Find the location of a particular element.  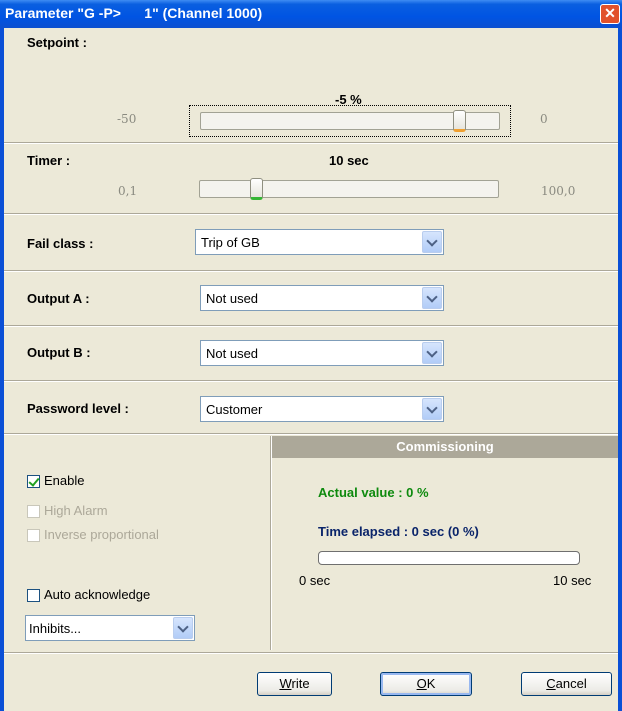

timer-slider-track is located at coordinates (349, 189).